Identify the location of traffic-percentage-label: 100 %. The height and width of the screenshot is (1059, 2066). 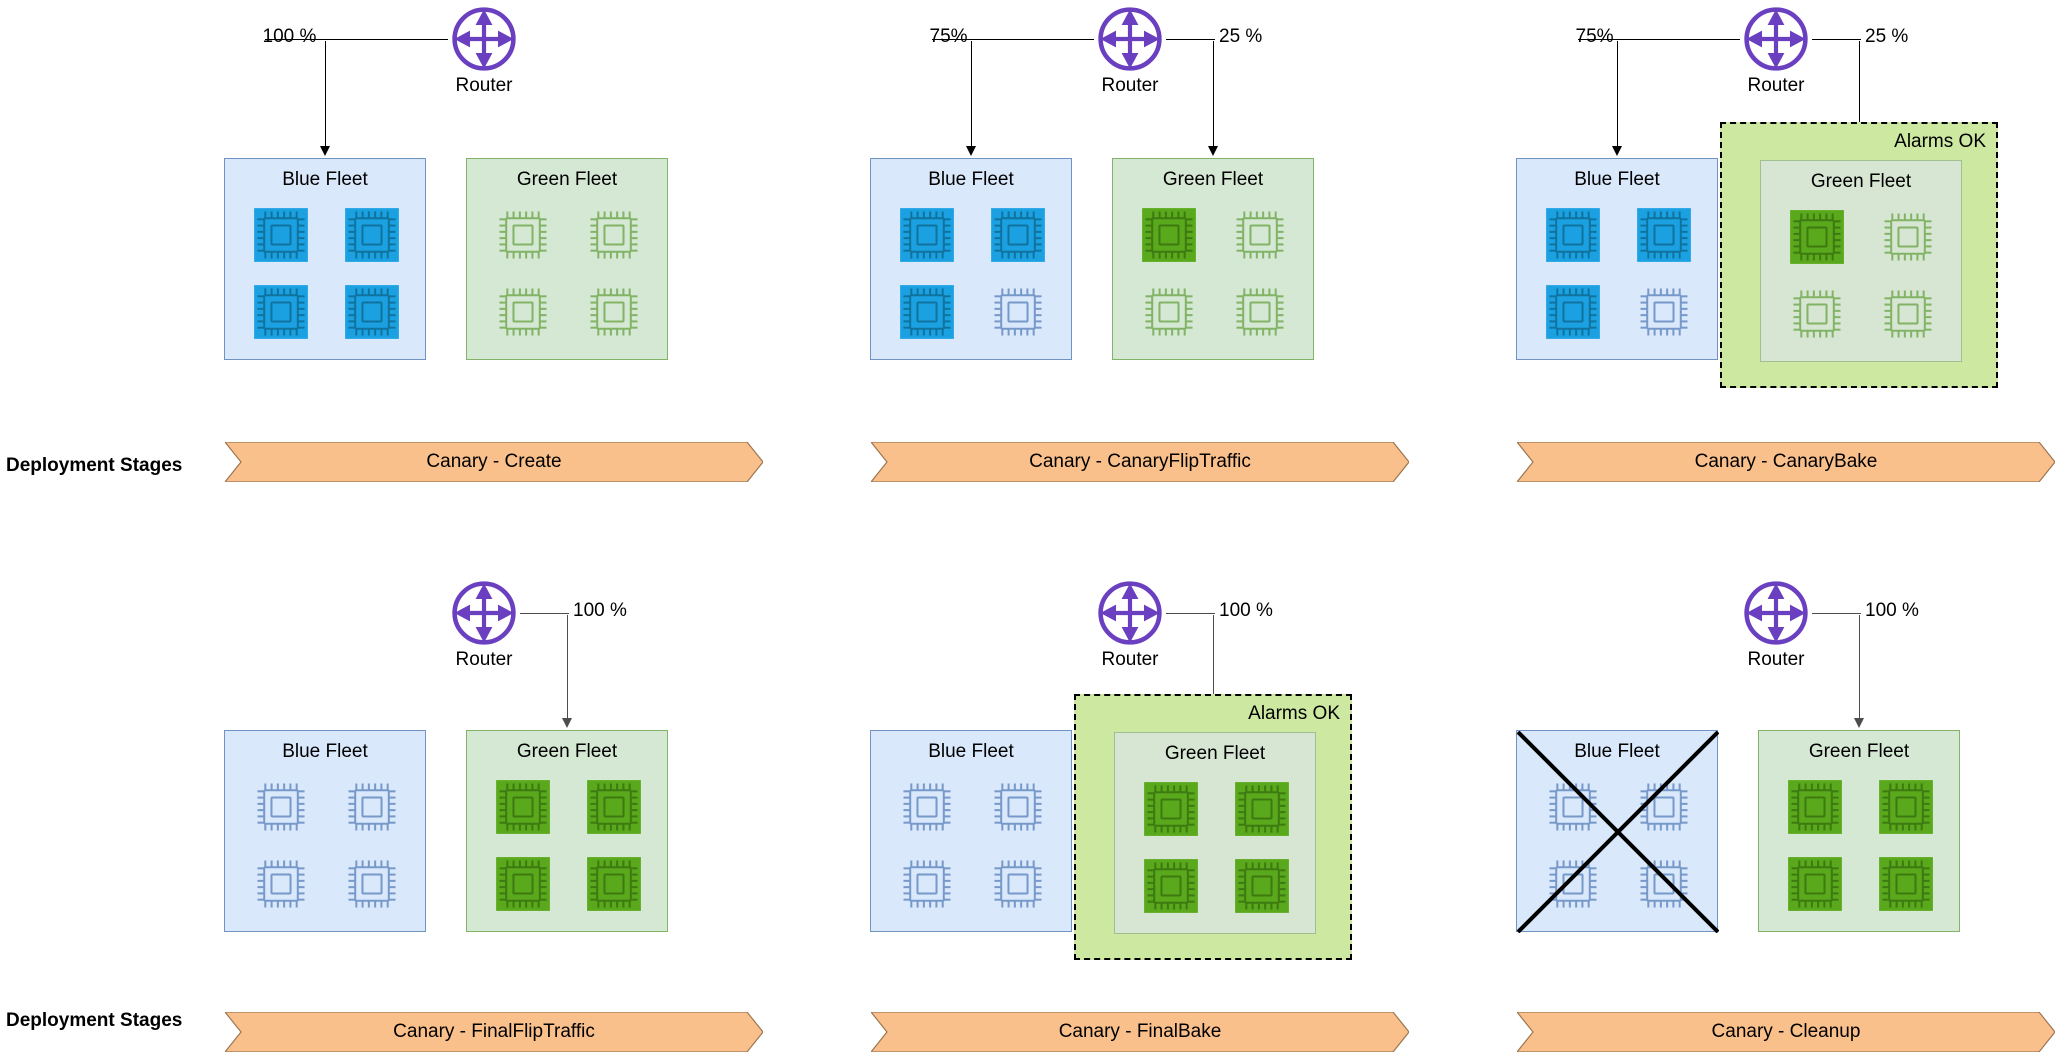
(600, 610).